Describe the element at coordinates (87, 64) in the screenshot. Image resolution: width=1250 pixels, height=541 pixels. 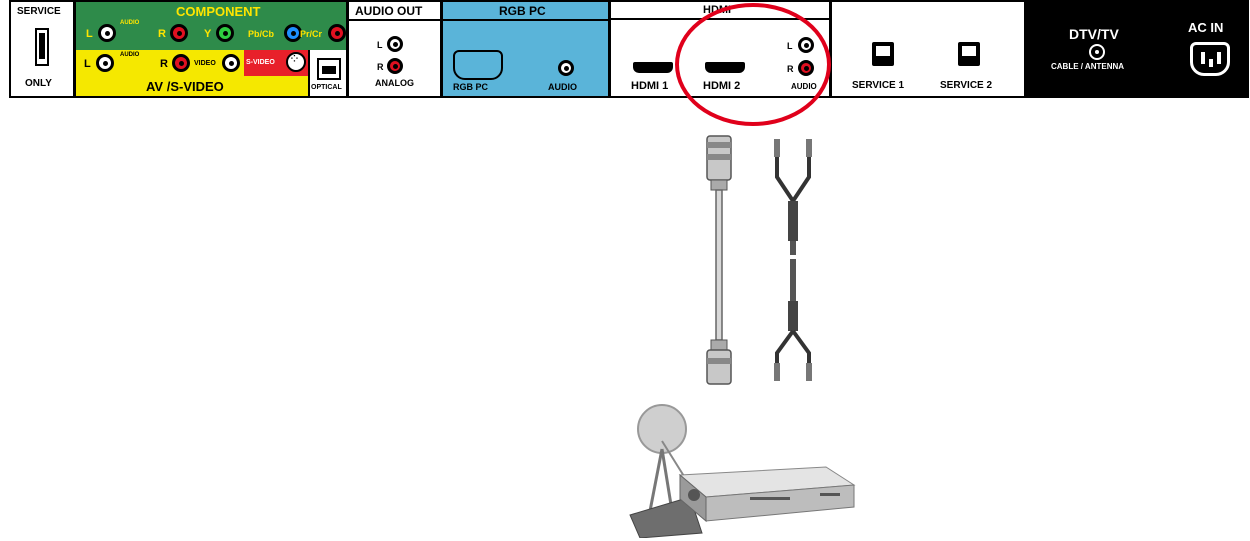
I see `av-l-label: L` at that location.